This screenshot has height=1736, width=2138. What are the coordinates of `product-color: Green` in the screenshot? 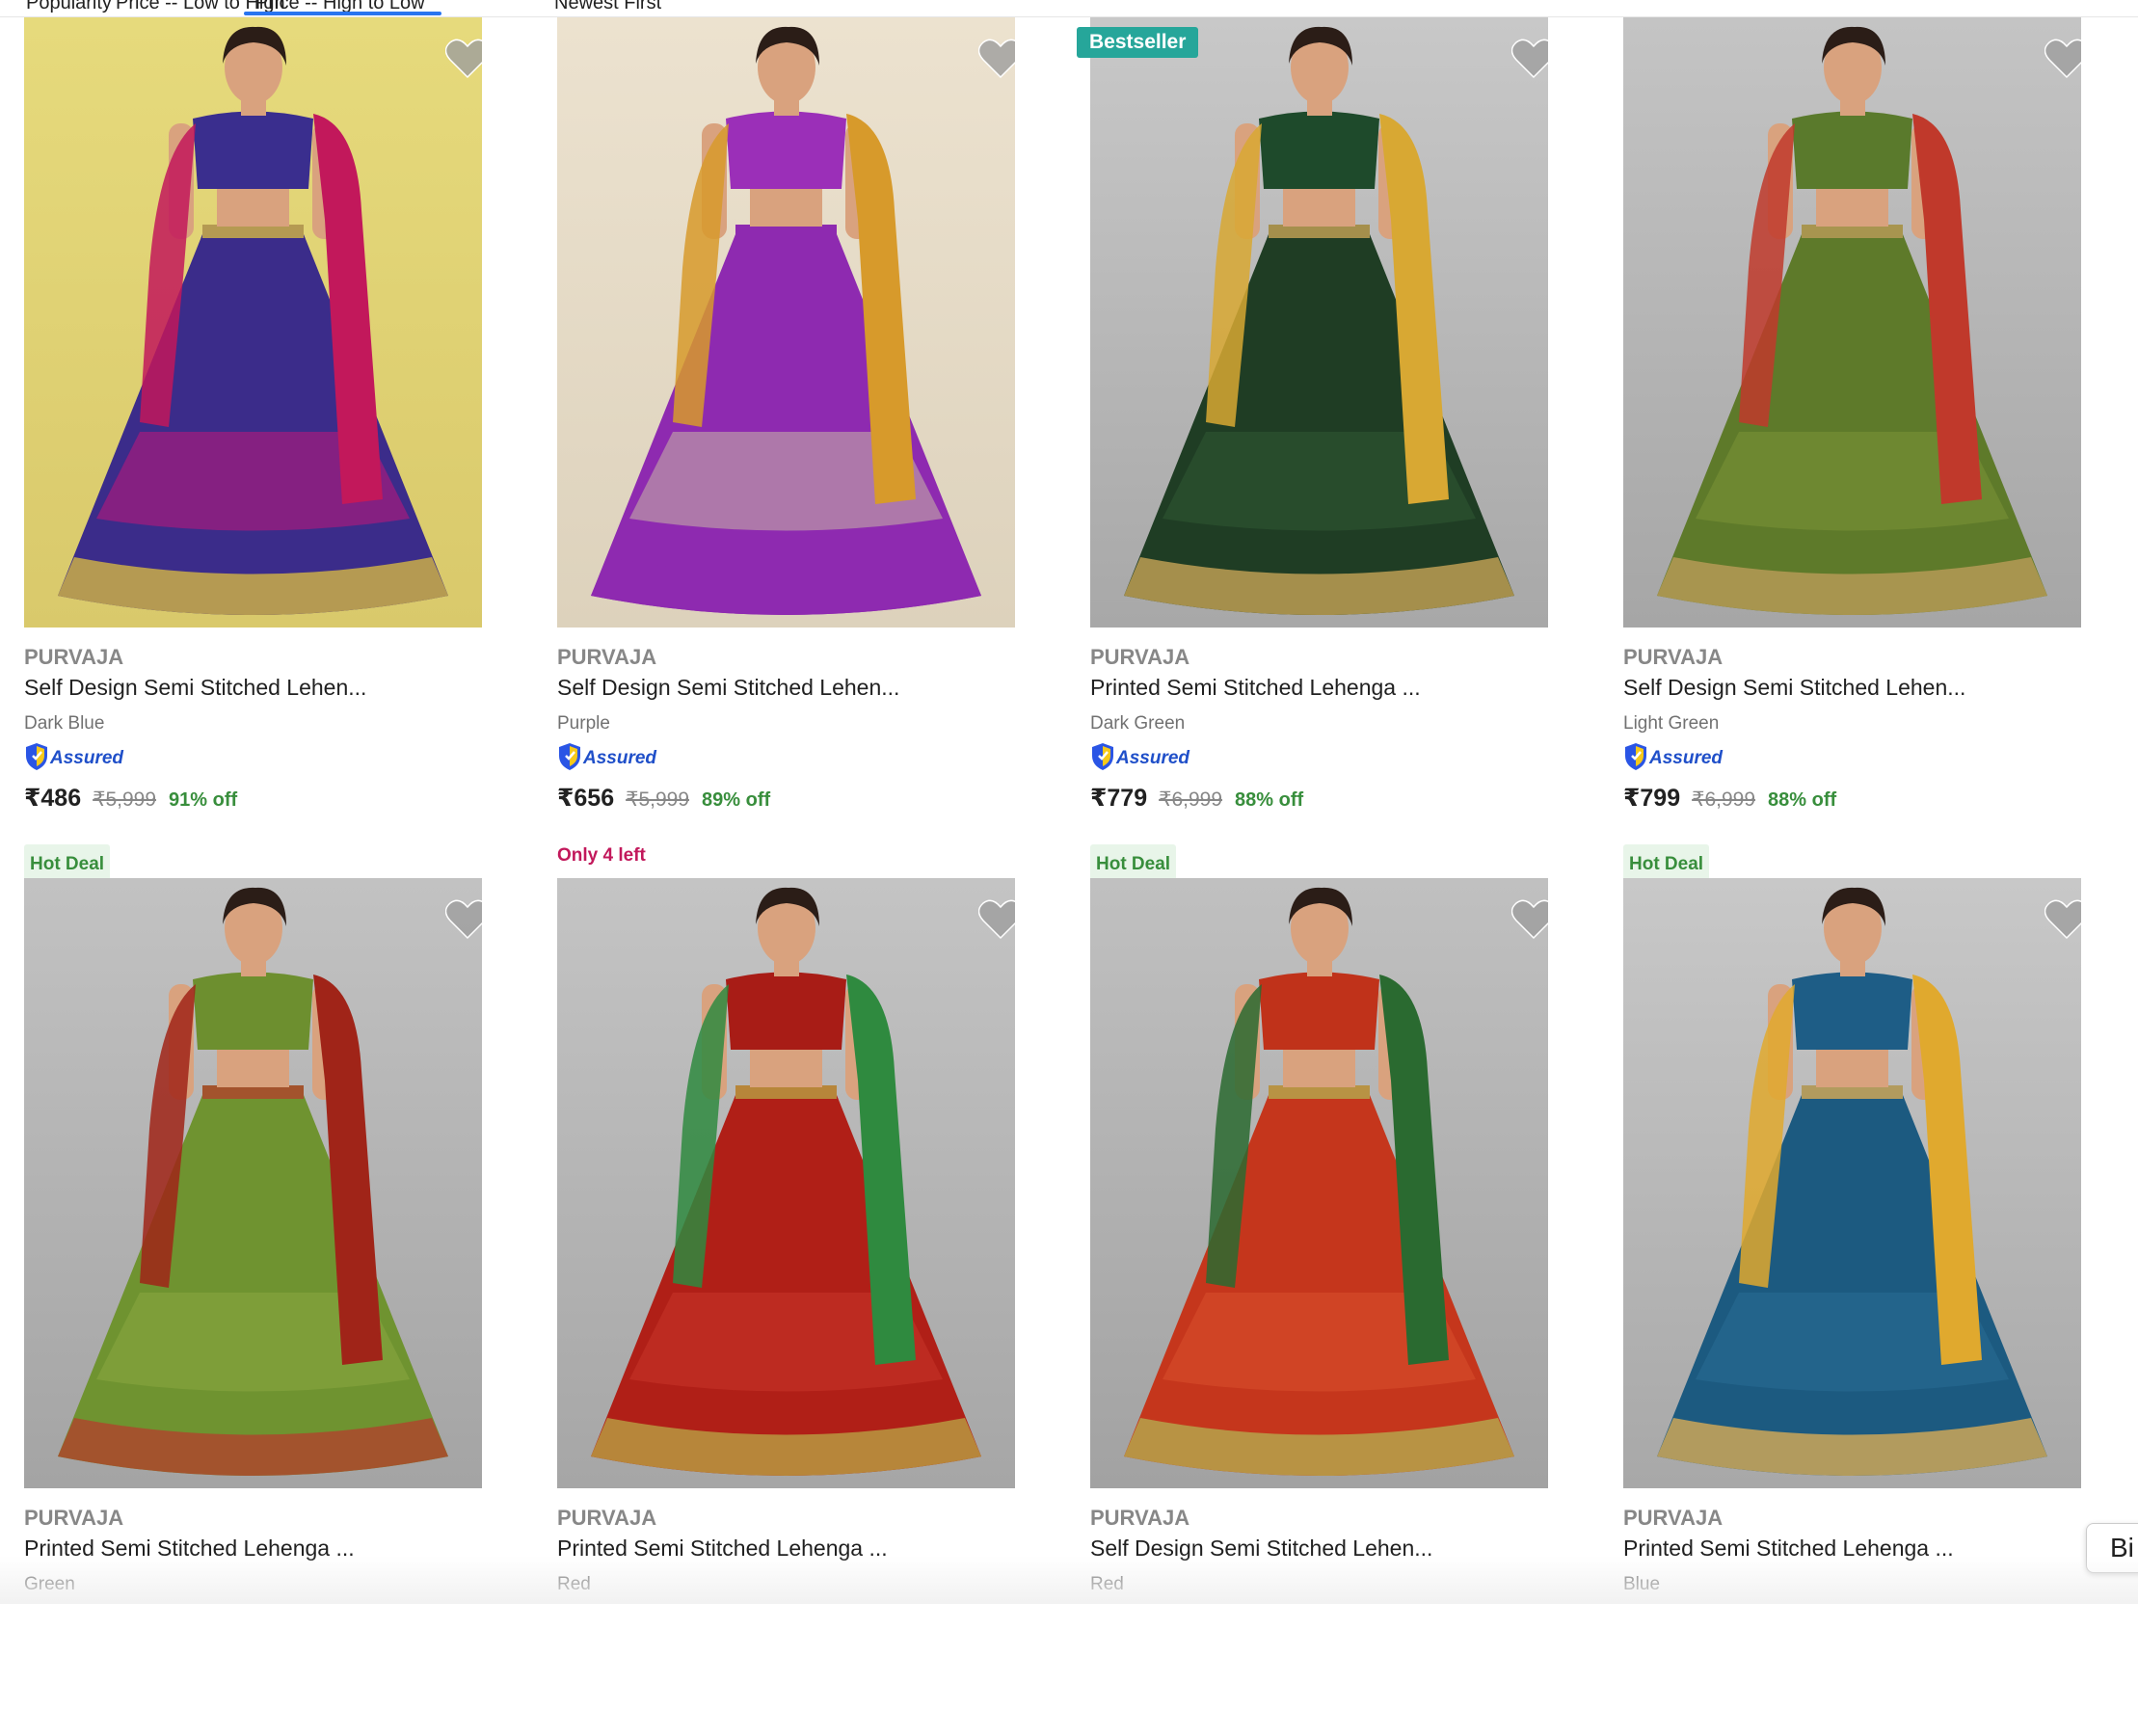 It's located at (49, 1584).